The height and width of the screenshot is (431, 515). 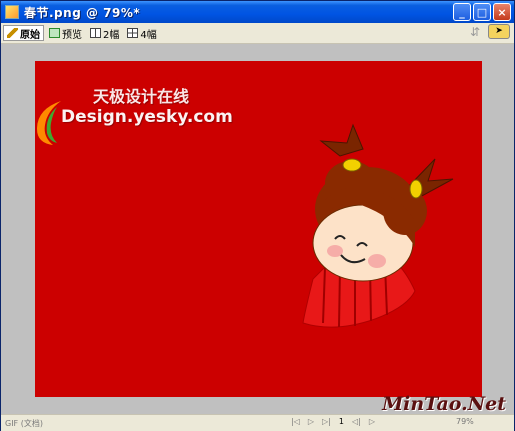 What do you see at coordinates (72, 35) in the screenshot?
I see `tab-preview-label: 预览` at bounding box center [72, 35].